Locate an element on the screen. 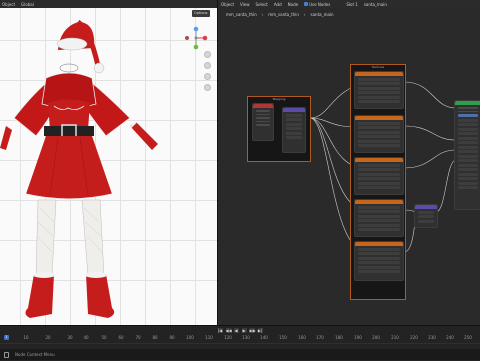  options-button: Options is located at coordinates (201, 13).